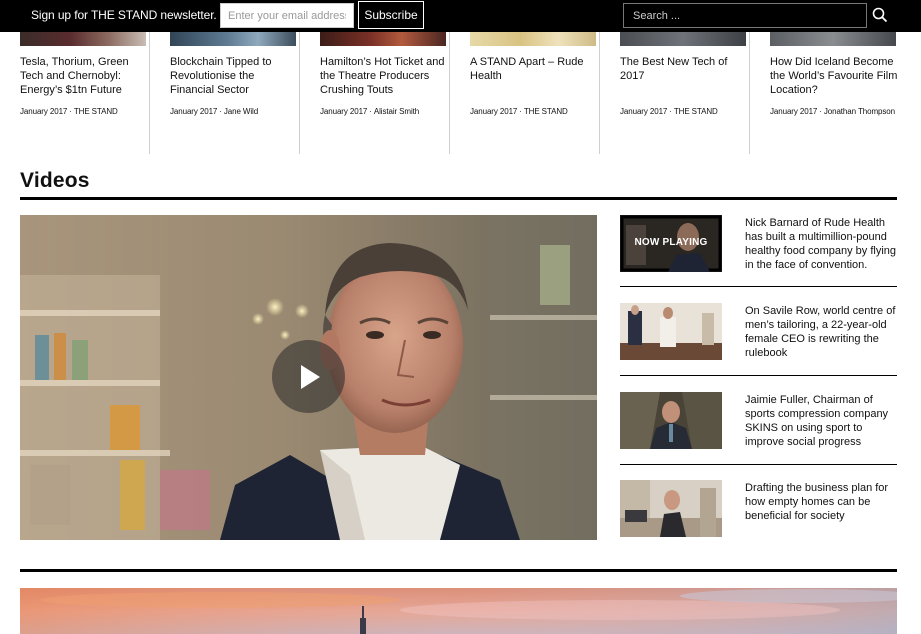 This screenshot has height=634, width=921. I want to click on article-meta: January 2017 · Jane Wild, so click(214, 111).